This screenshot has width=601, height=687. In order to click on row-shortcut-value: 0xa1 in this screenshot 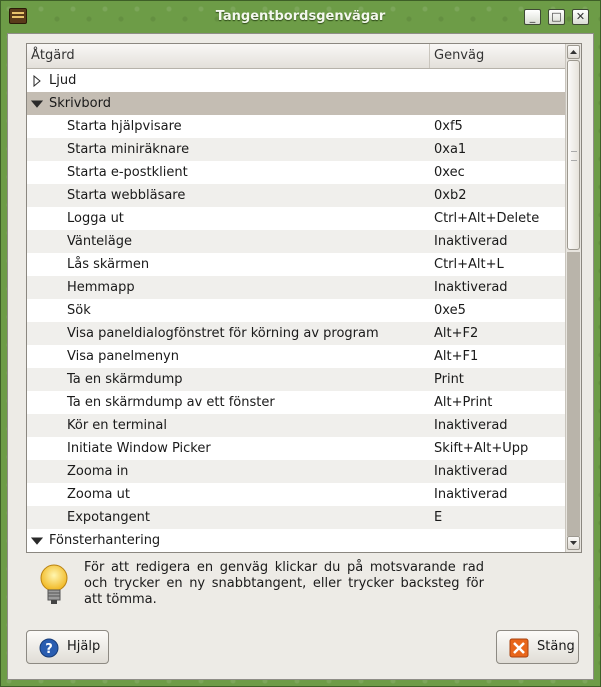, I will do `click(450, 149)`.